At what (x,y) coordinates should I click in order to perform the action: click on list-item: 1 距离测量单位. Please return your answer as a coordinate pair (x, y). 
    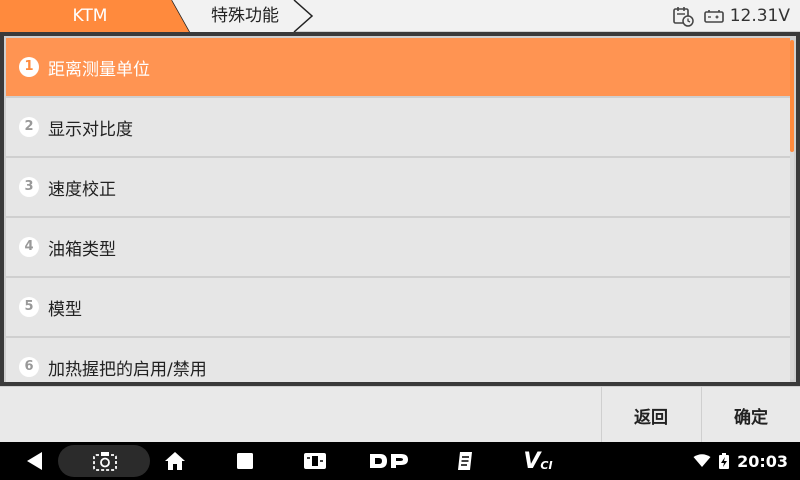
    Looking at the image, I should click on (398, 67).